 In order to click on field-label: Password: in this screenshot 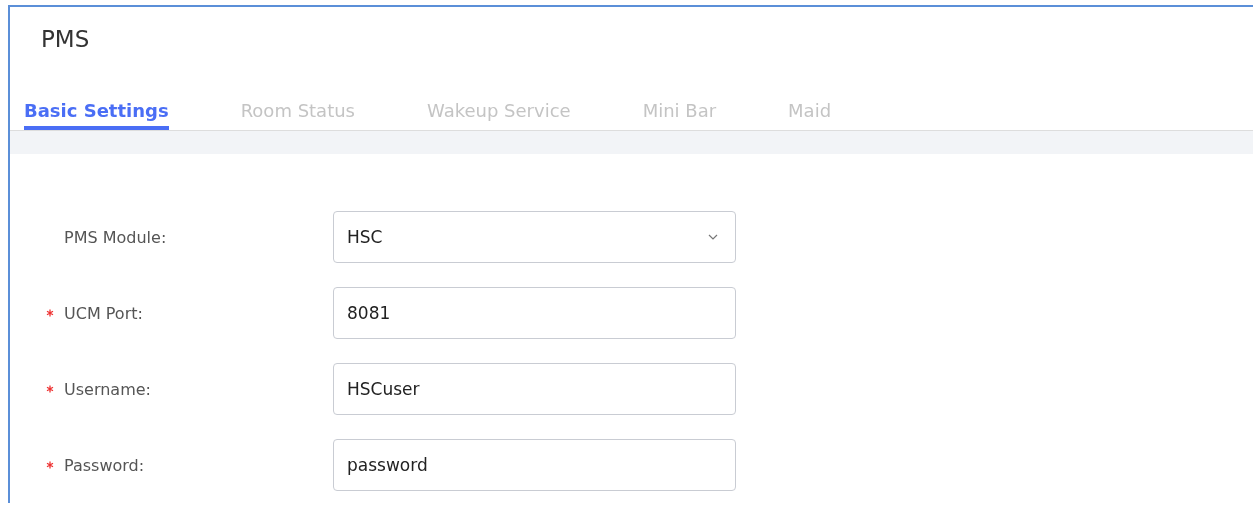, I will do `click(104, 465)`.